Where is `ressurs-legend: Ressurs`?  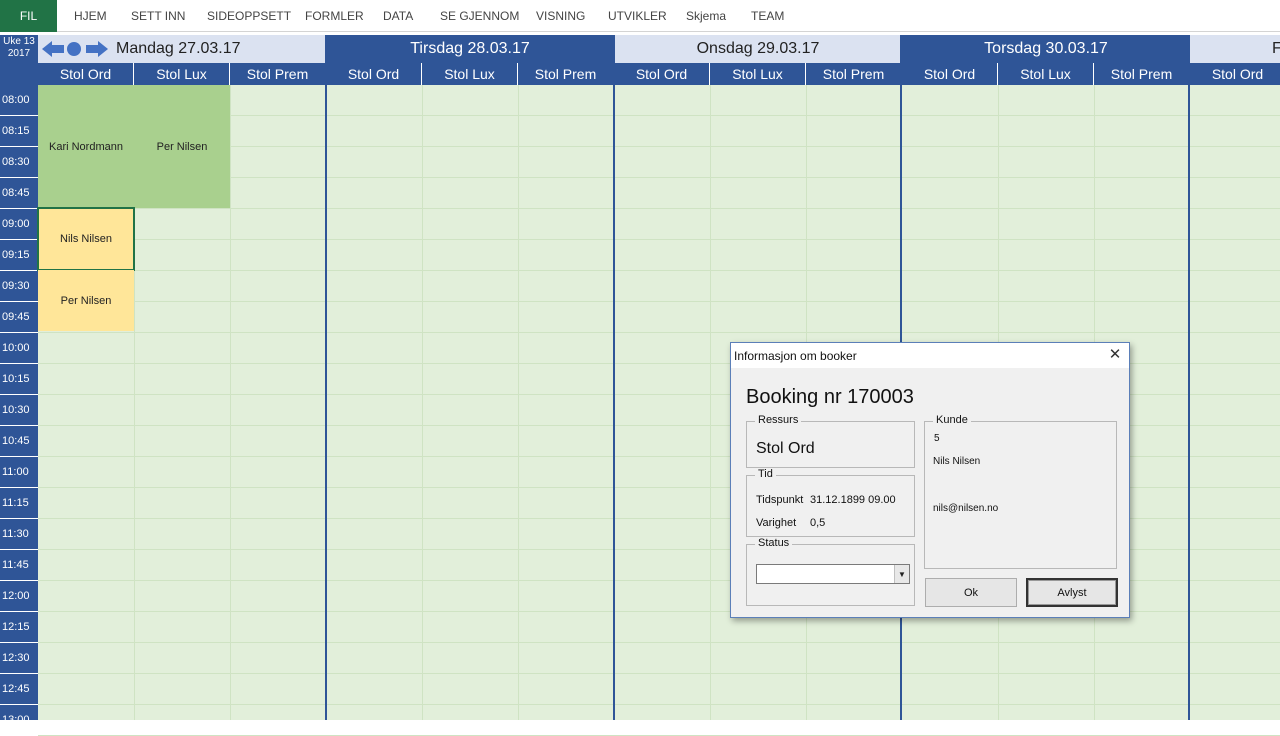
ressurs-legend: Ressurs is located at coordinates (778, 420).